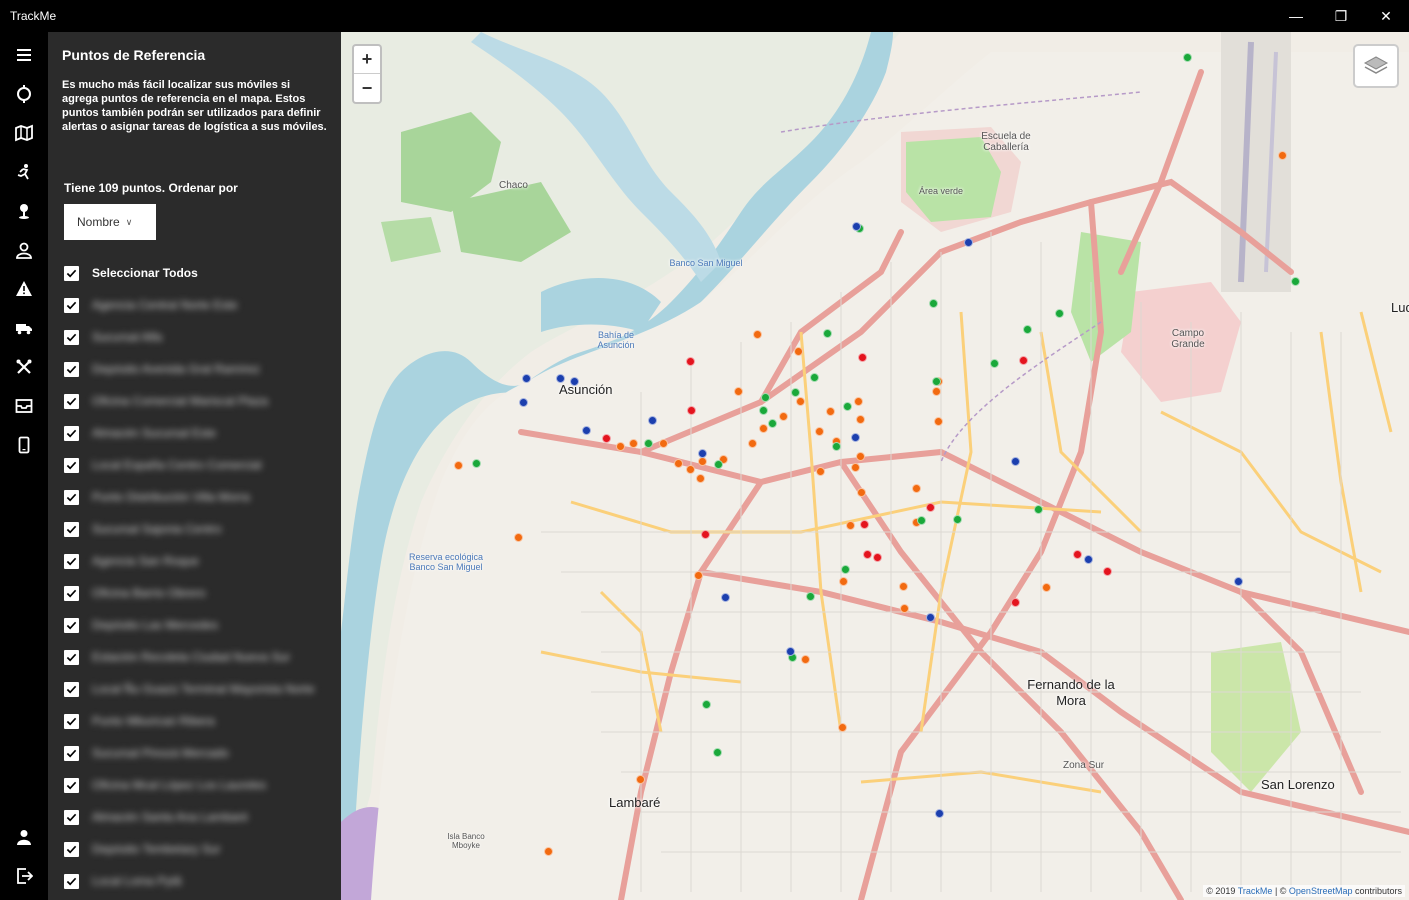  Describe the element at coordinates (24, 328) in the screenshot. I see `truck-icon` at that location.